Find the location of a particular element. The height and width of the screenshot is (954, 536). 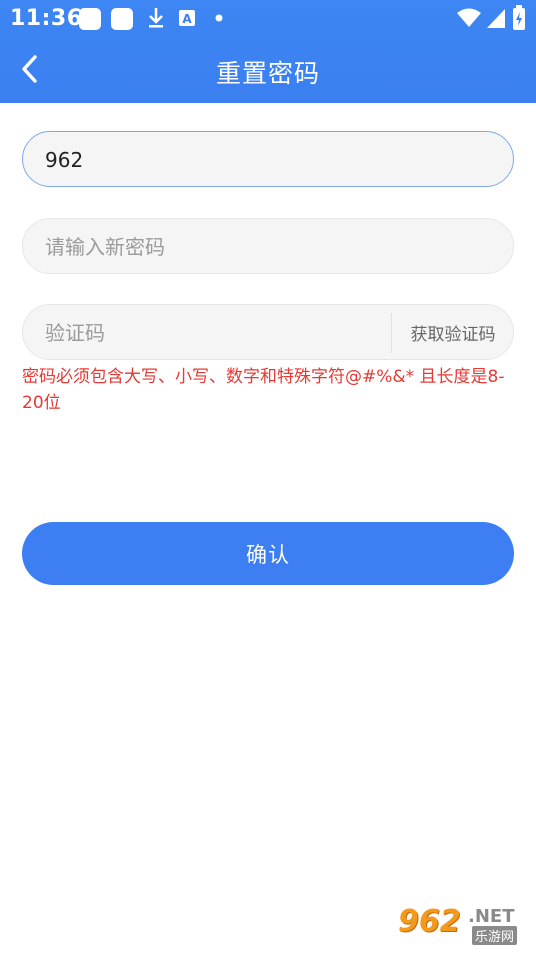

verification-code-input is located at coordinates (210, 333).